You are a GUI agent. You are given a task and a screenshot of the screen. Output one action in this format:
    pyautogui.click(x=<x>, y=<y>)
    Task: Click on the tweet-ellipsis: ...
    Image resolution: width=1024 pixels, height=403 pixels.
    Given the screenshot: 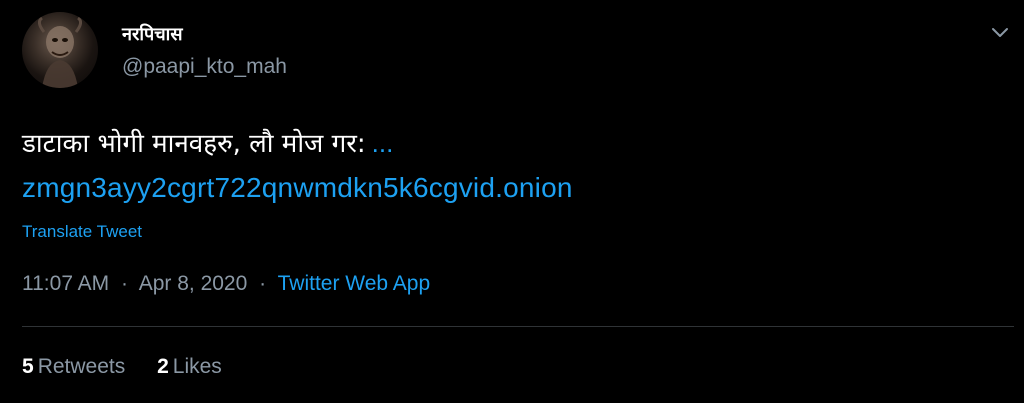 What is the action you would take?
    pyautogui.click(x=382, y=143)
    